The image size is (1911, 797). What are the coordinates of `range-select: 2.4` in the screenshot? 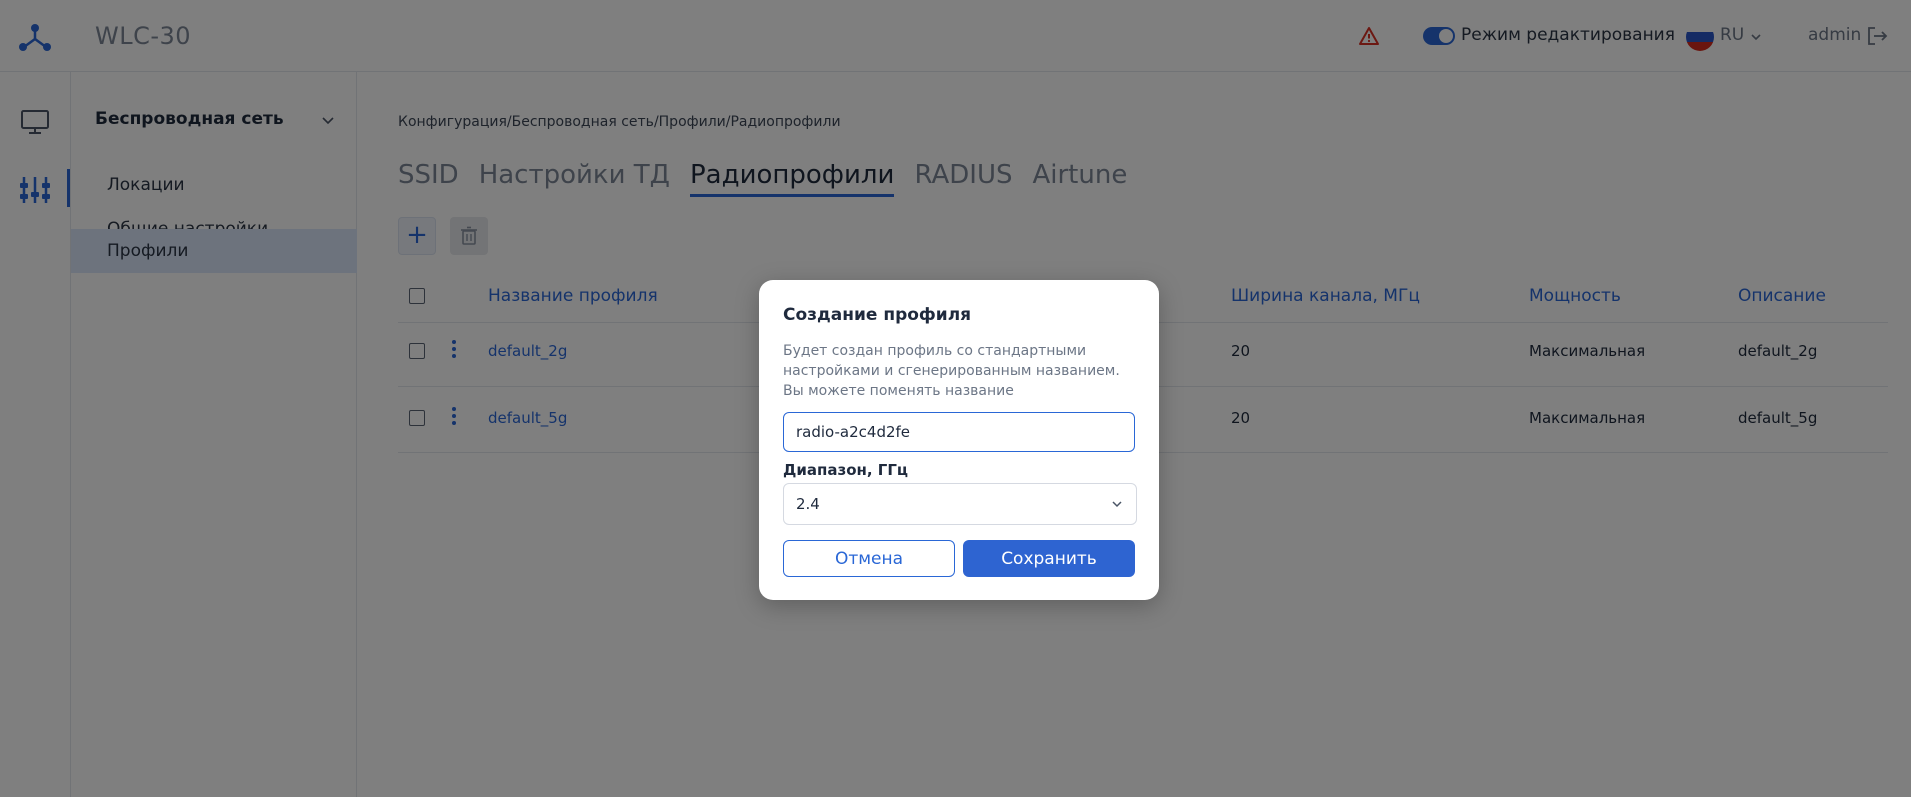 It's located at (960, 504).